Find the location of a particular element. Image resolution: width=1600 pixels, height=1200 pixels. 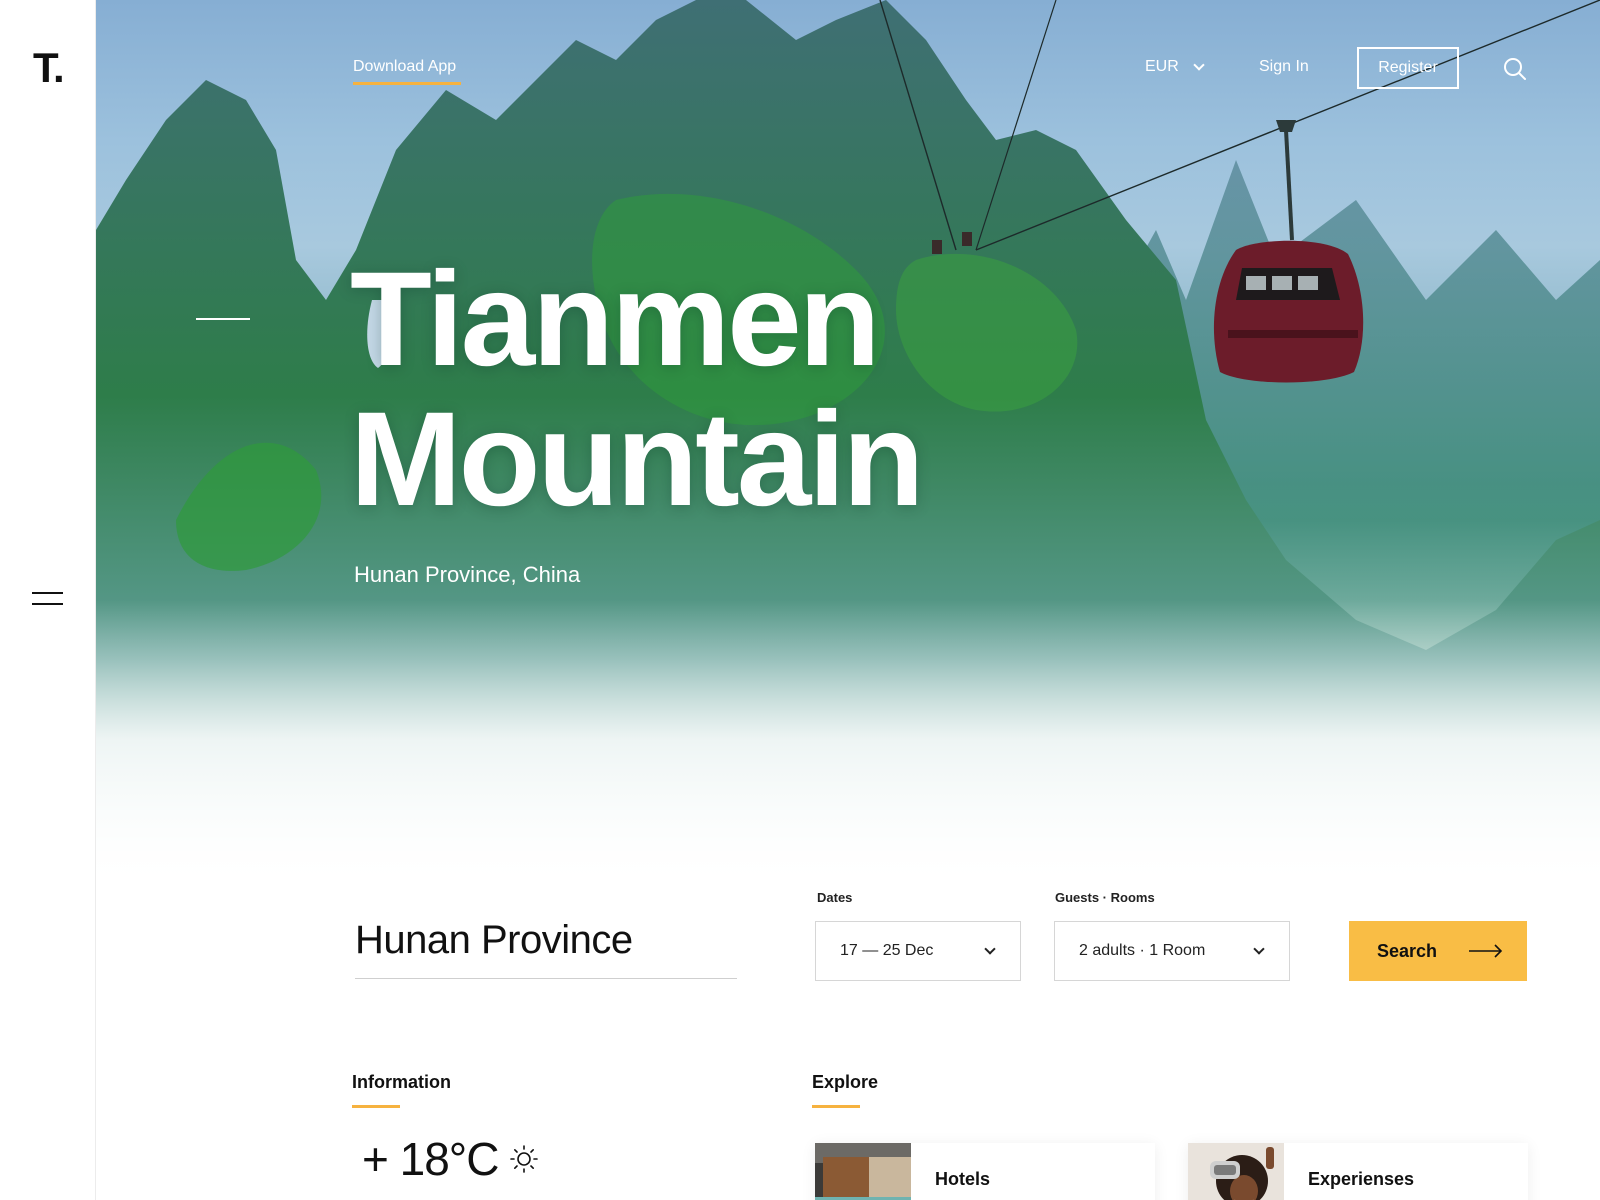

guests-rooms-value: 2 adults · 1 Room is located at coordinates (1142, 950).